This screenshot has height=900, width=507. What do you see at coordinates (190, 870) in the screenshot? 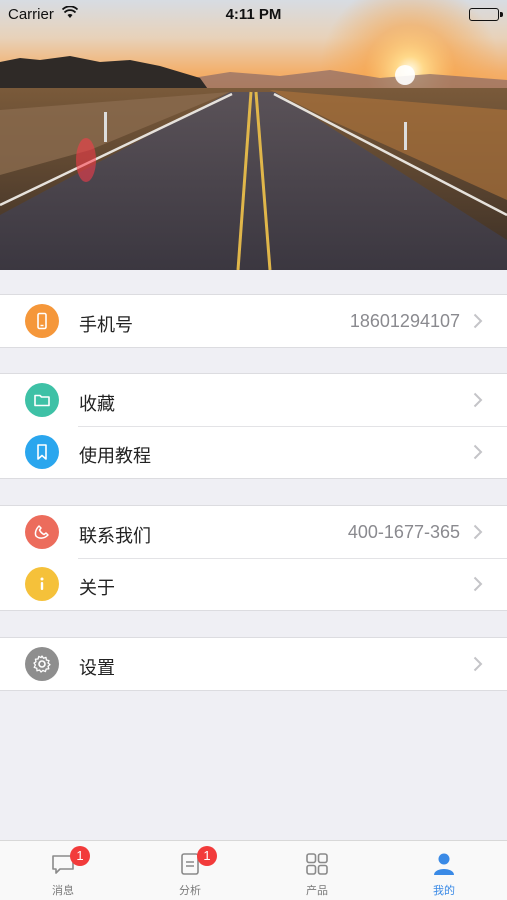
I see `tab-analysis: 1 分析` at bounding box center [190, 870].